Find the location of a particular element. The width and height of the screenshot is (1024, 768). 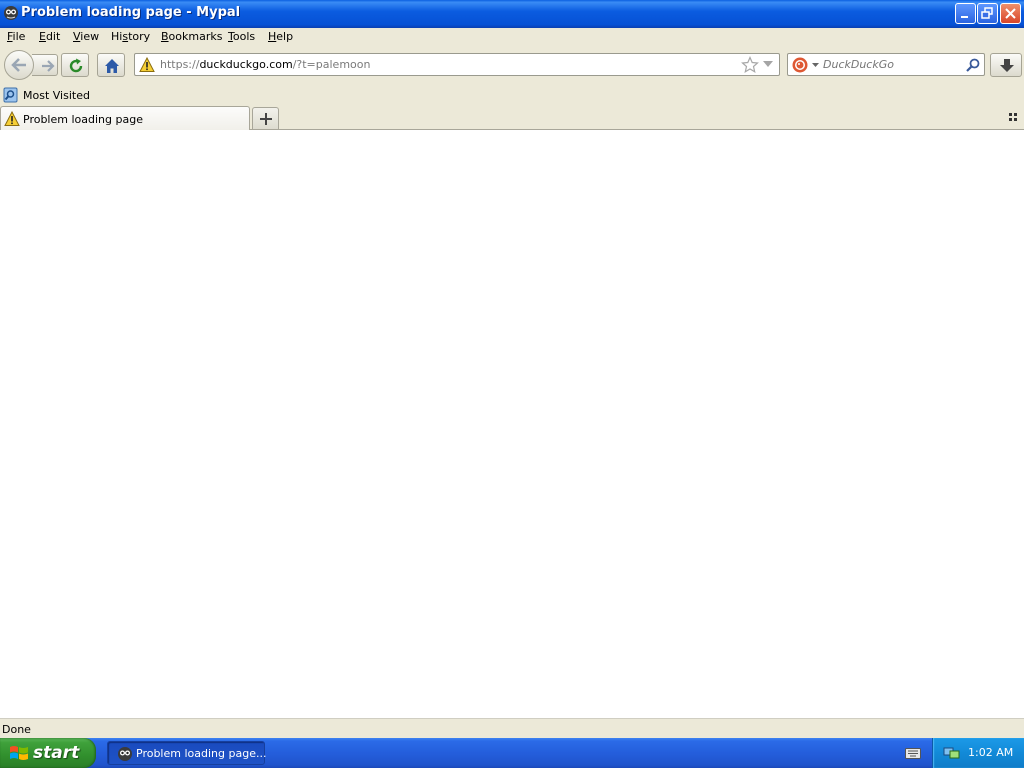

home-icon is located at coordinates (112, 66).